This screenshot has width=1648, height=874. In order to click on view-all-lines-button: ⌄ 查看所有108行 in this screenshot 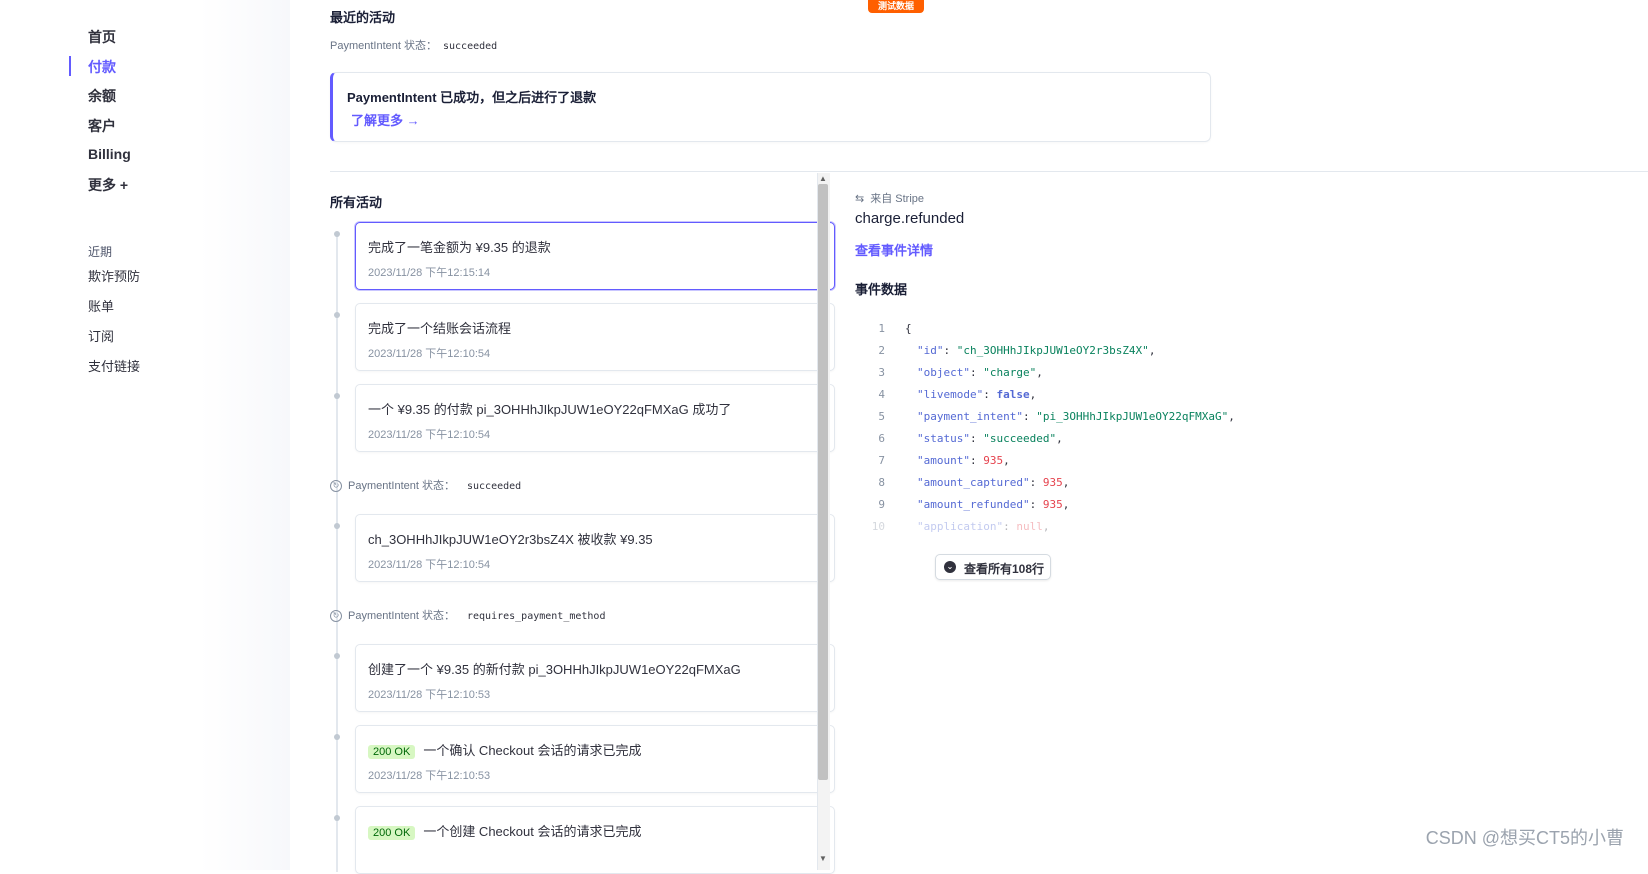, I will do `click(993, 567)`.